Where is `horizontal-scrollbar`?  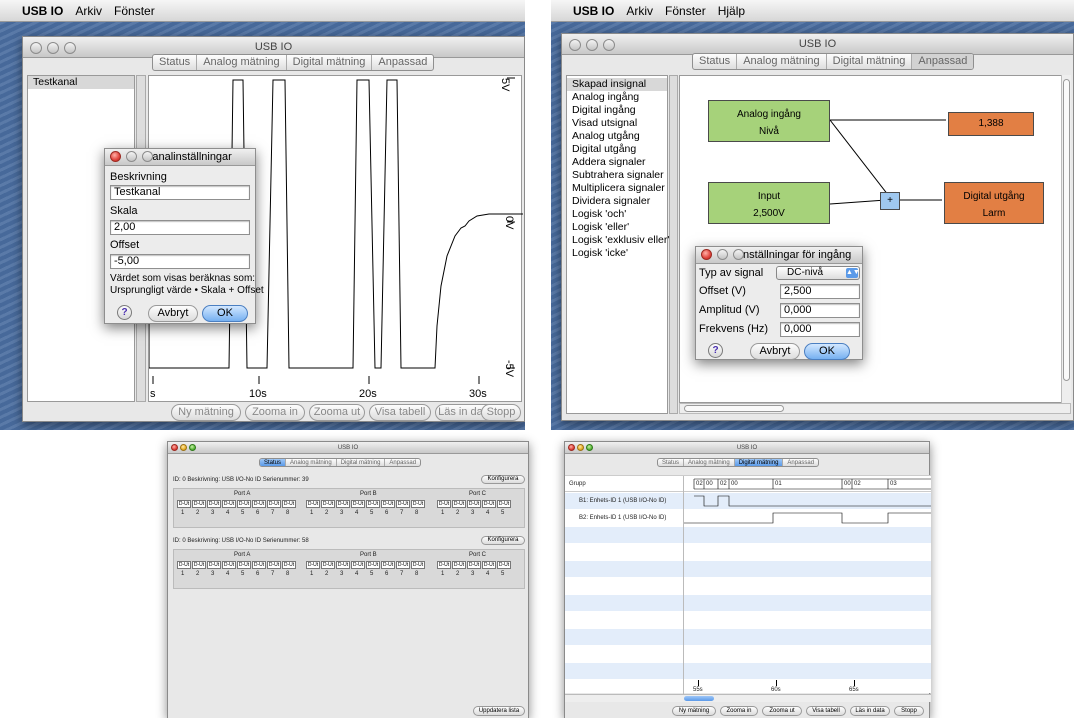 horizontal-scrollbar is located at coordinates (875, 408).